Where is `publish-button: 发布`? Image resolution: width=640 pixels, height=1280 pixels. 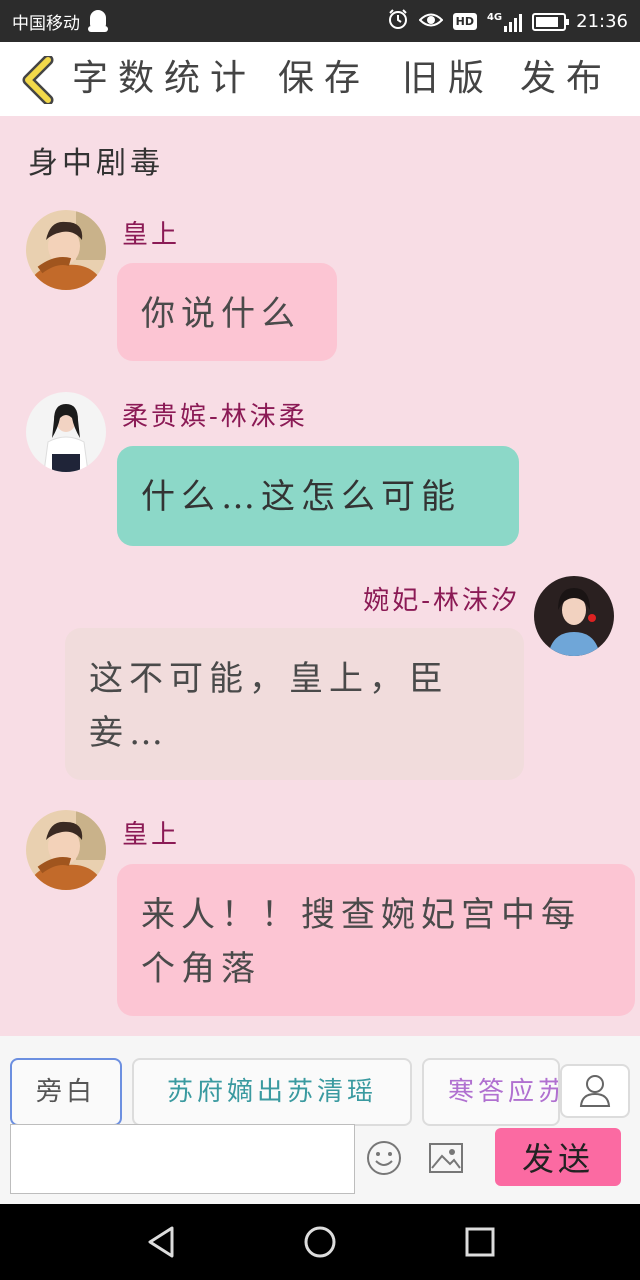 publish-button: 发布 is located at coordinates (566, 79).